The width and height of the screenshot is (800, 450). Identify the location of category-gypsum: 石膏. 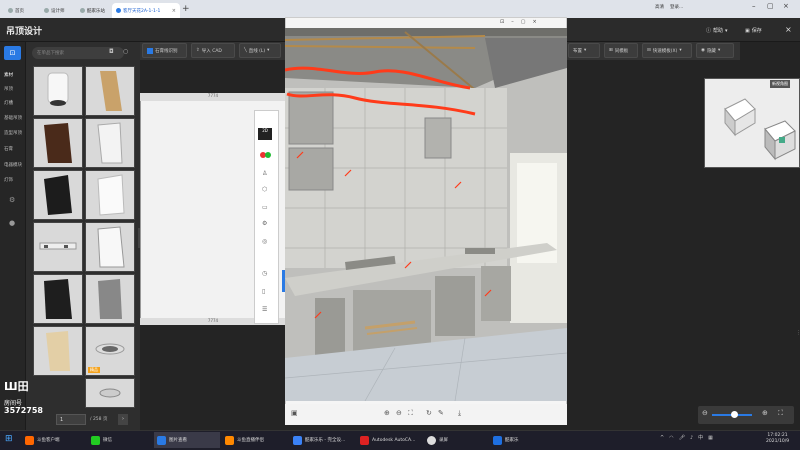
(8, 149).